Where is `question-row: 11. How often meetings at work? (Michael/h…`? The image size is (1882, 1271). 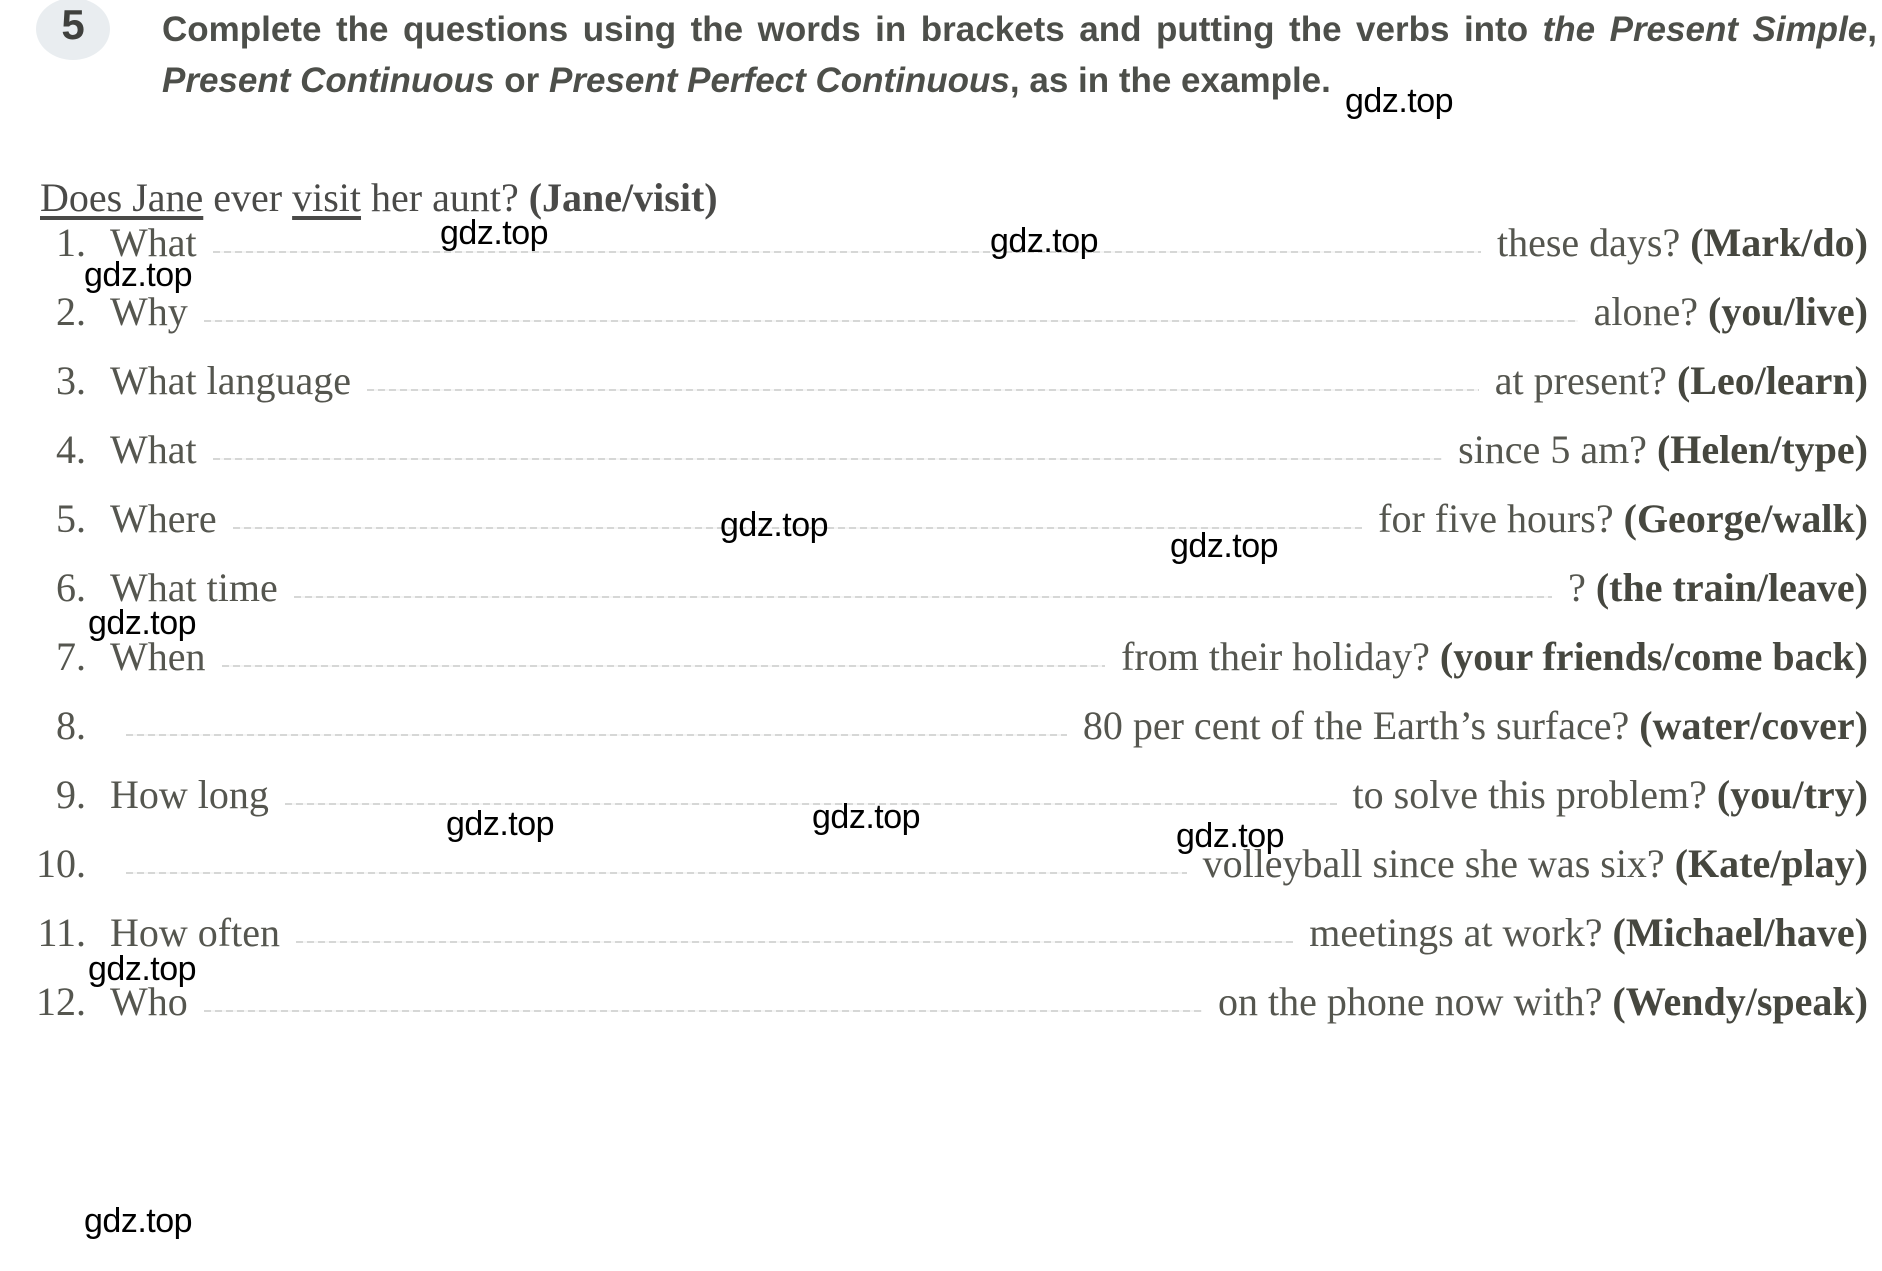
question-row: 11. How often meetings at work? (Michael/h… is located at coordinates (941, 940).